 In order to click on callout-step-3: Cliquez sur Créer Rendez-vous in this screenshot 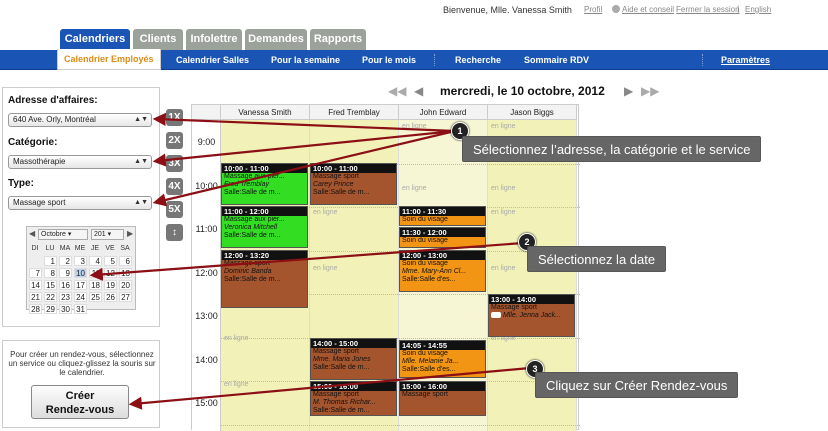, I will do `click(637, 385)`.